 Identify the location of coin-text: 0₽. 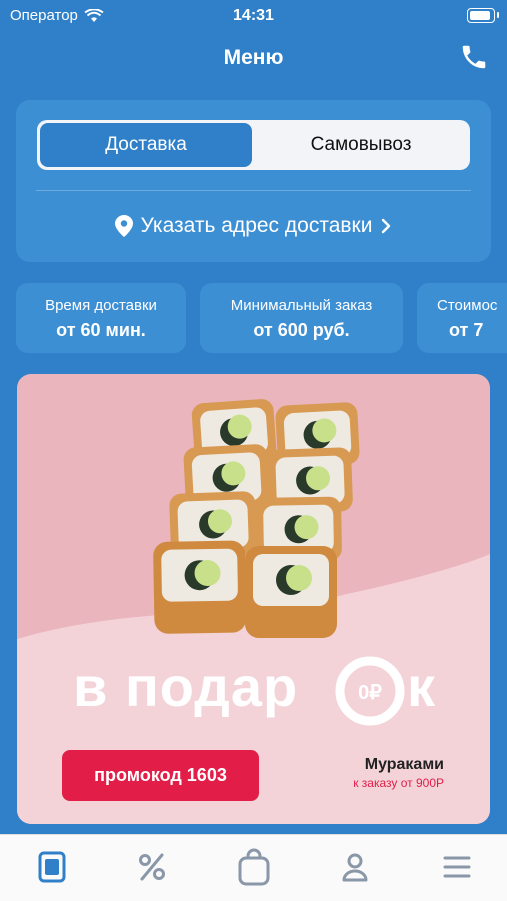
(370, 693).